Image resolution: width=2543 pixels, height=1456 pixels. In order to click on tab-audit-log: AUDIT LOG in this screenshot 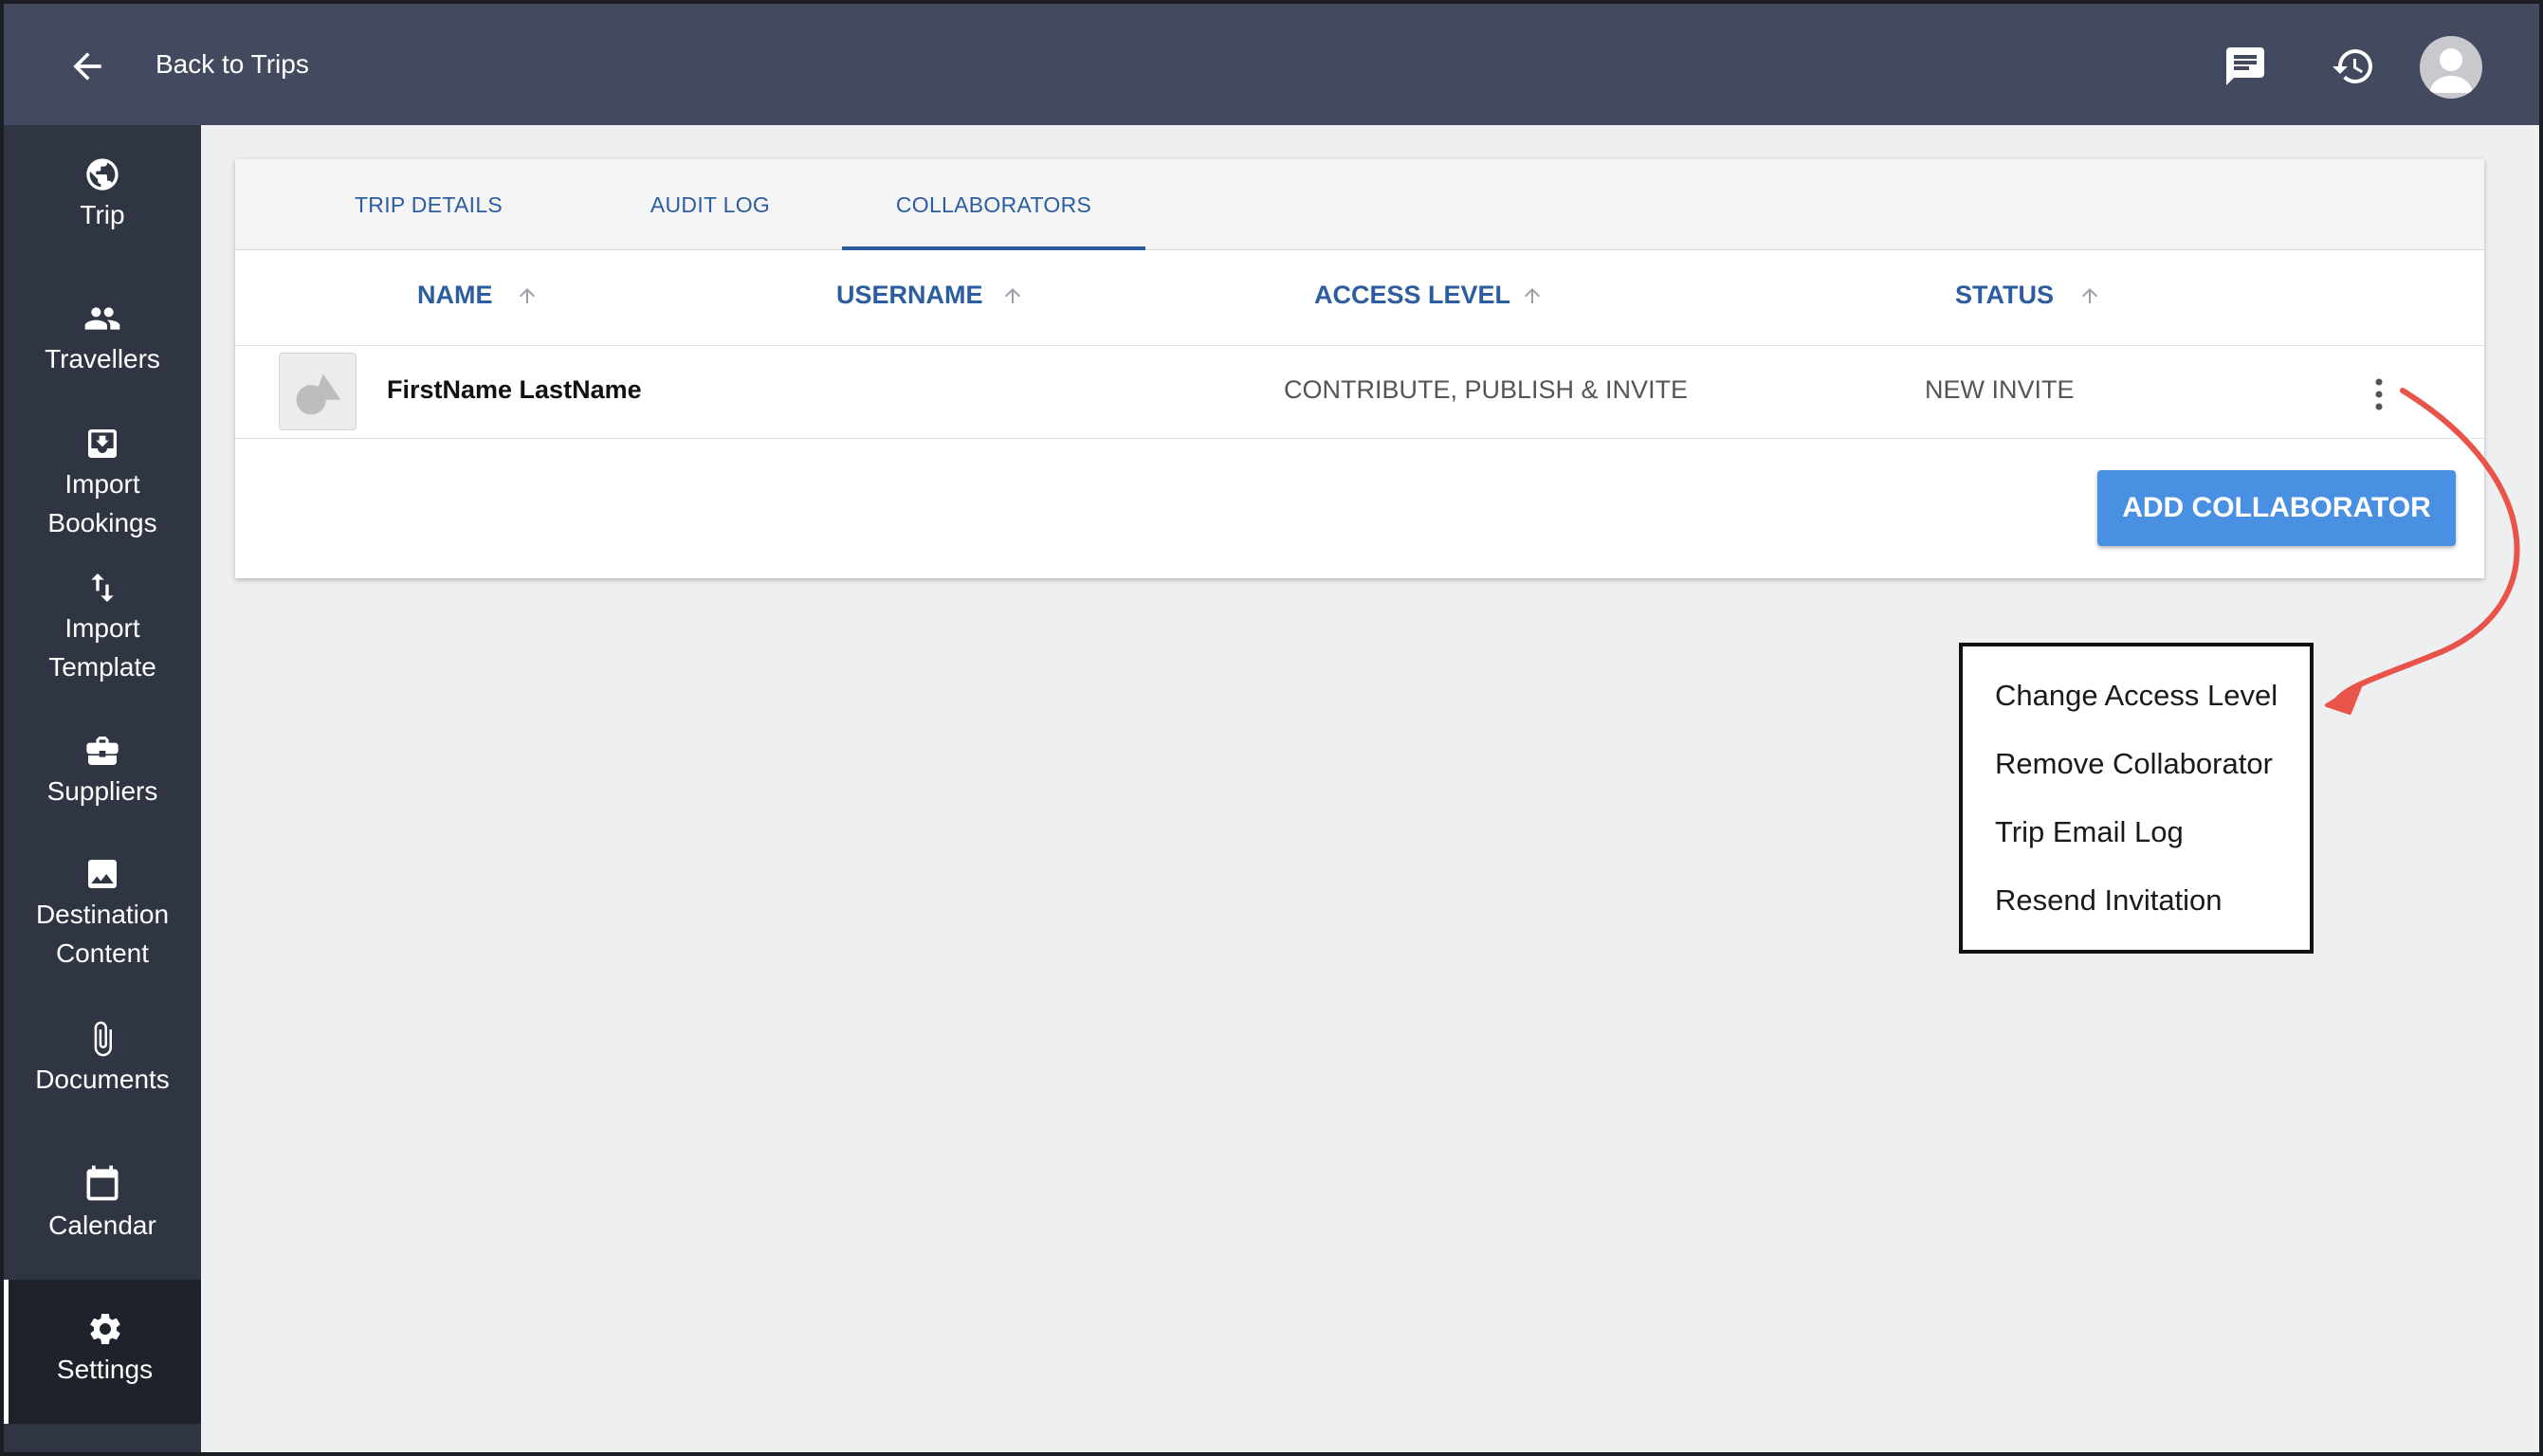, I will do `click(710, 204)`.